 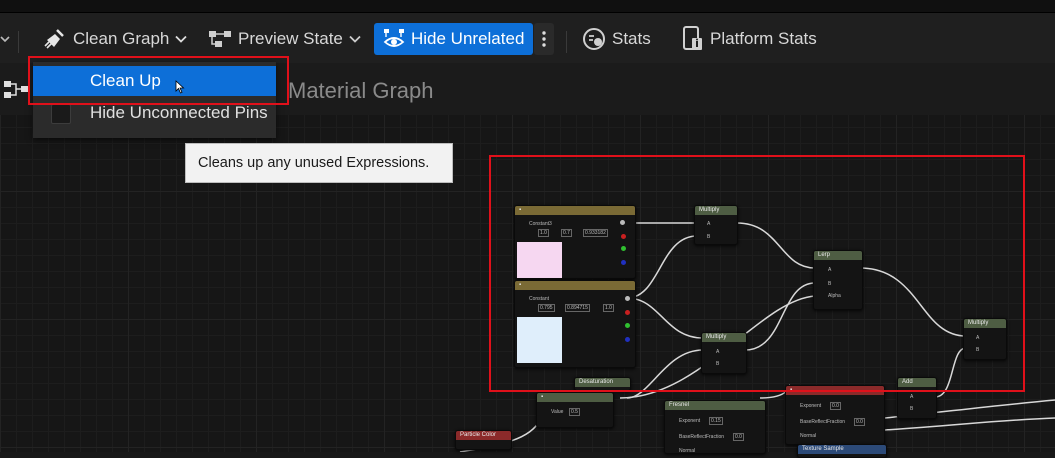 What do you see at coordinates (557, 412) in the screenshot?
I see `value-label: Value` at bounding box center [557, 412].